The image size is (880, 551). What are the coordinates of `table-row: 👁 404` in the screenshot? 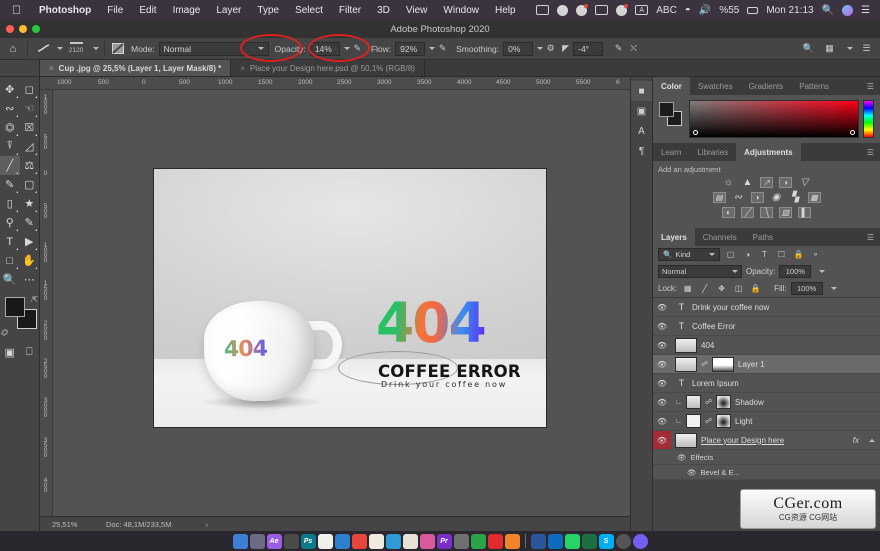 It's located at (766, 345).